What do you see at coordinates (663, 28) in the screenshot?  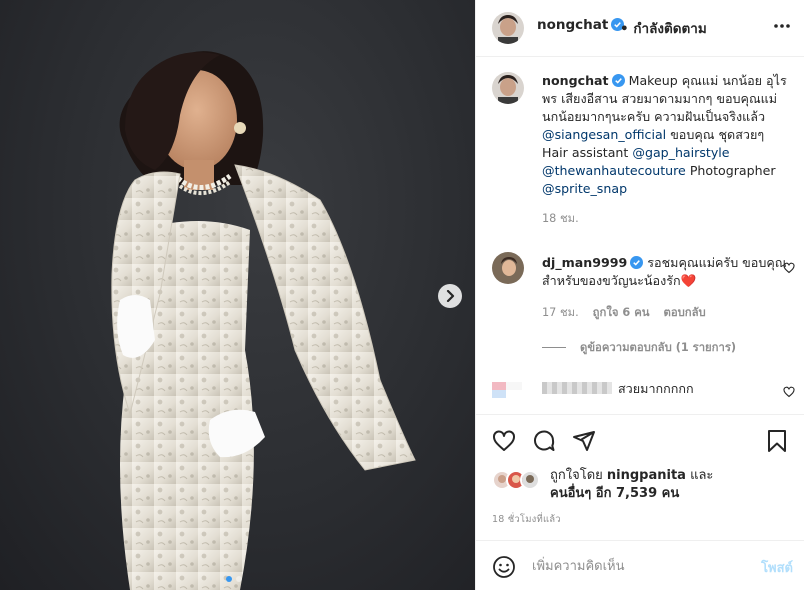 I see `follow-state: • กำลังติดตาม` at bounding box center [663, 28].